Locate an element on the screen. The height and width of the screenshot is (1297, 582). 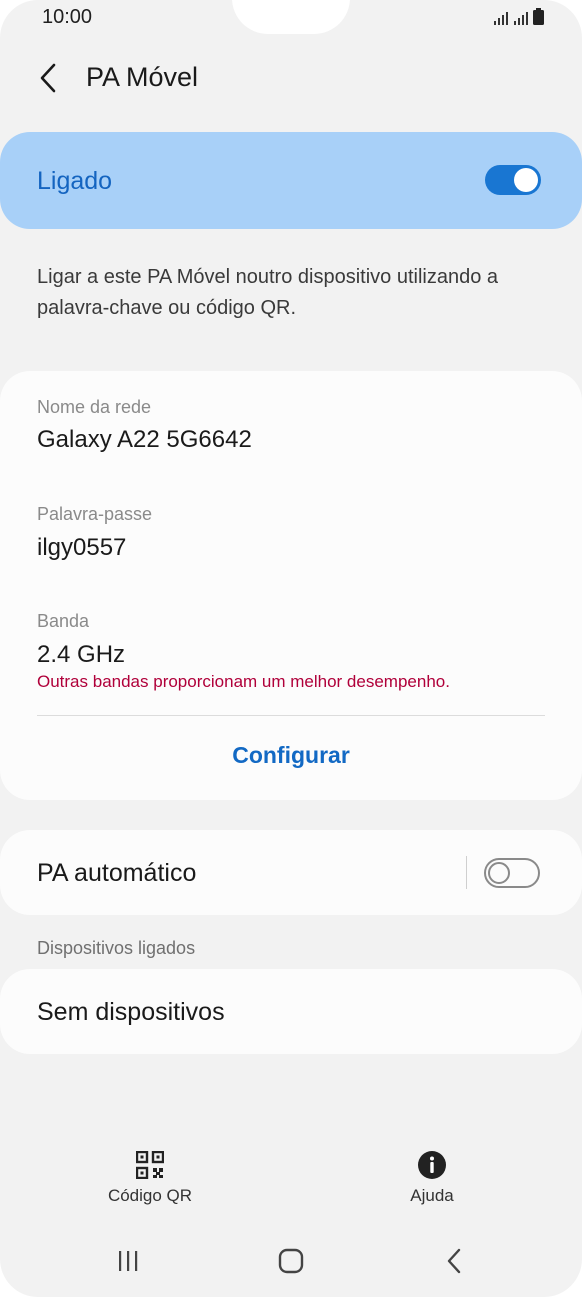
qr-code-label: Código QR is located at coordinates (150, 1195).